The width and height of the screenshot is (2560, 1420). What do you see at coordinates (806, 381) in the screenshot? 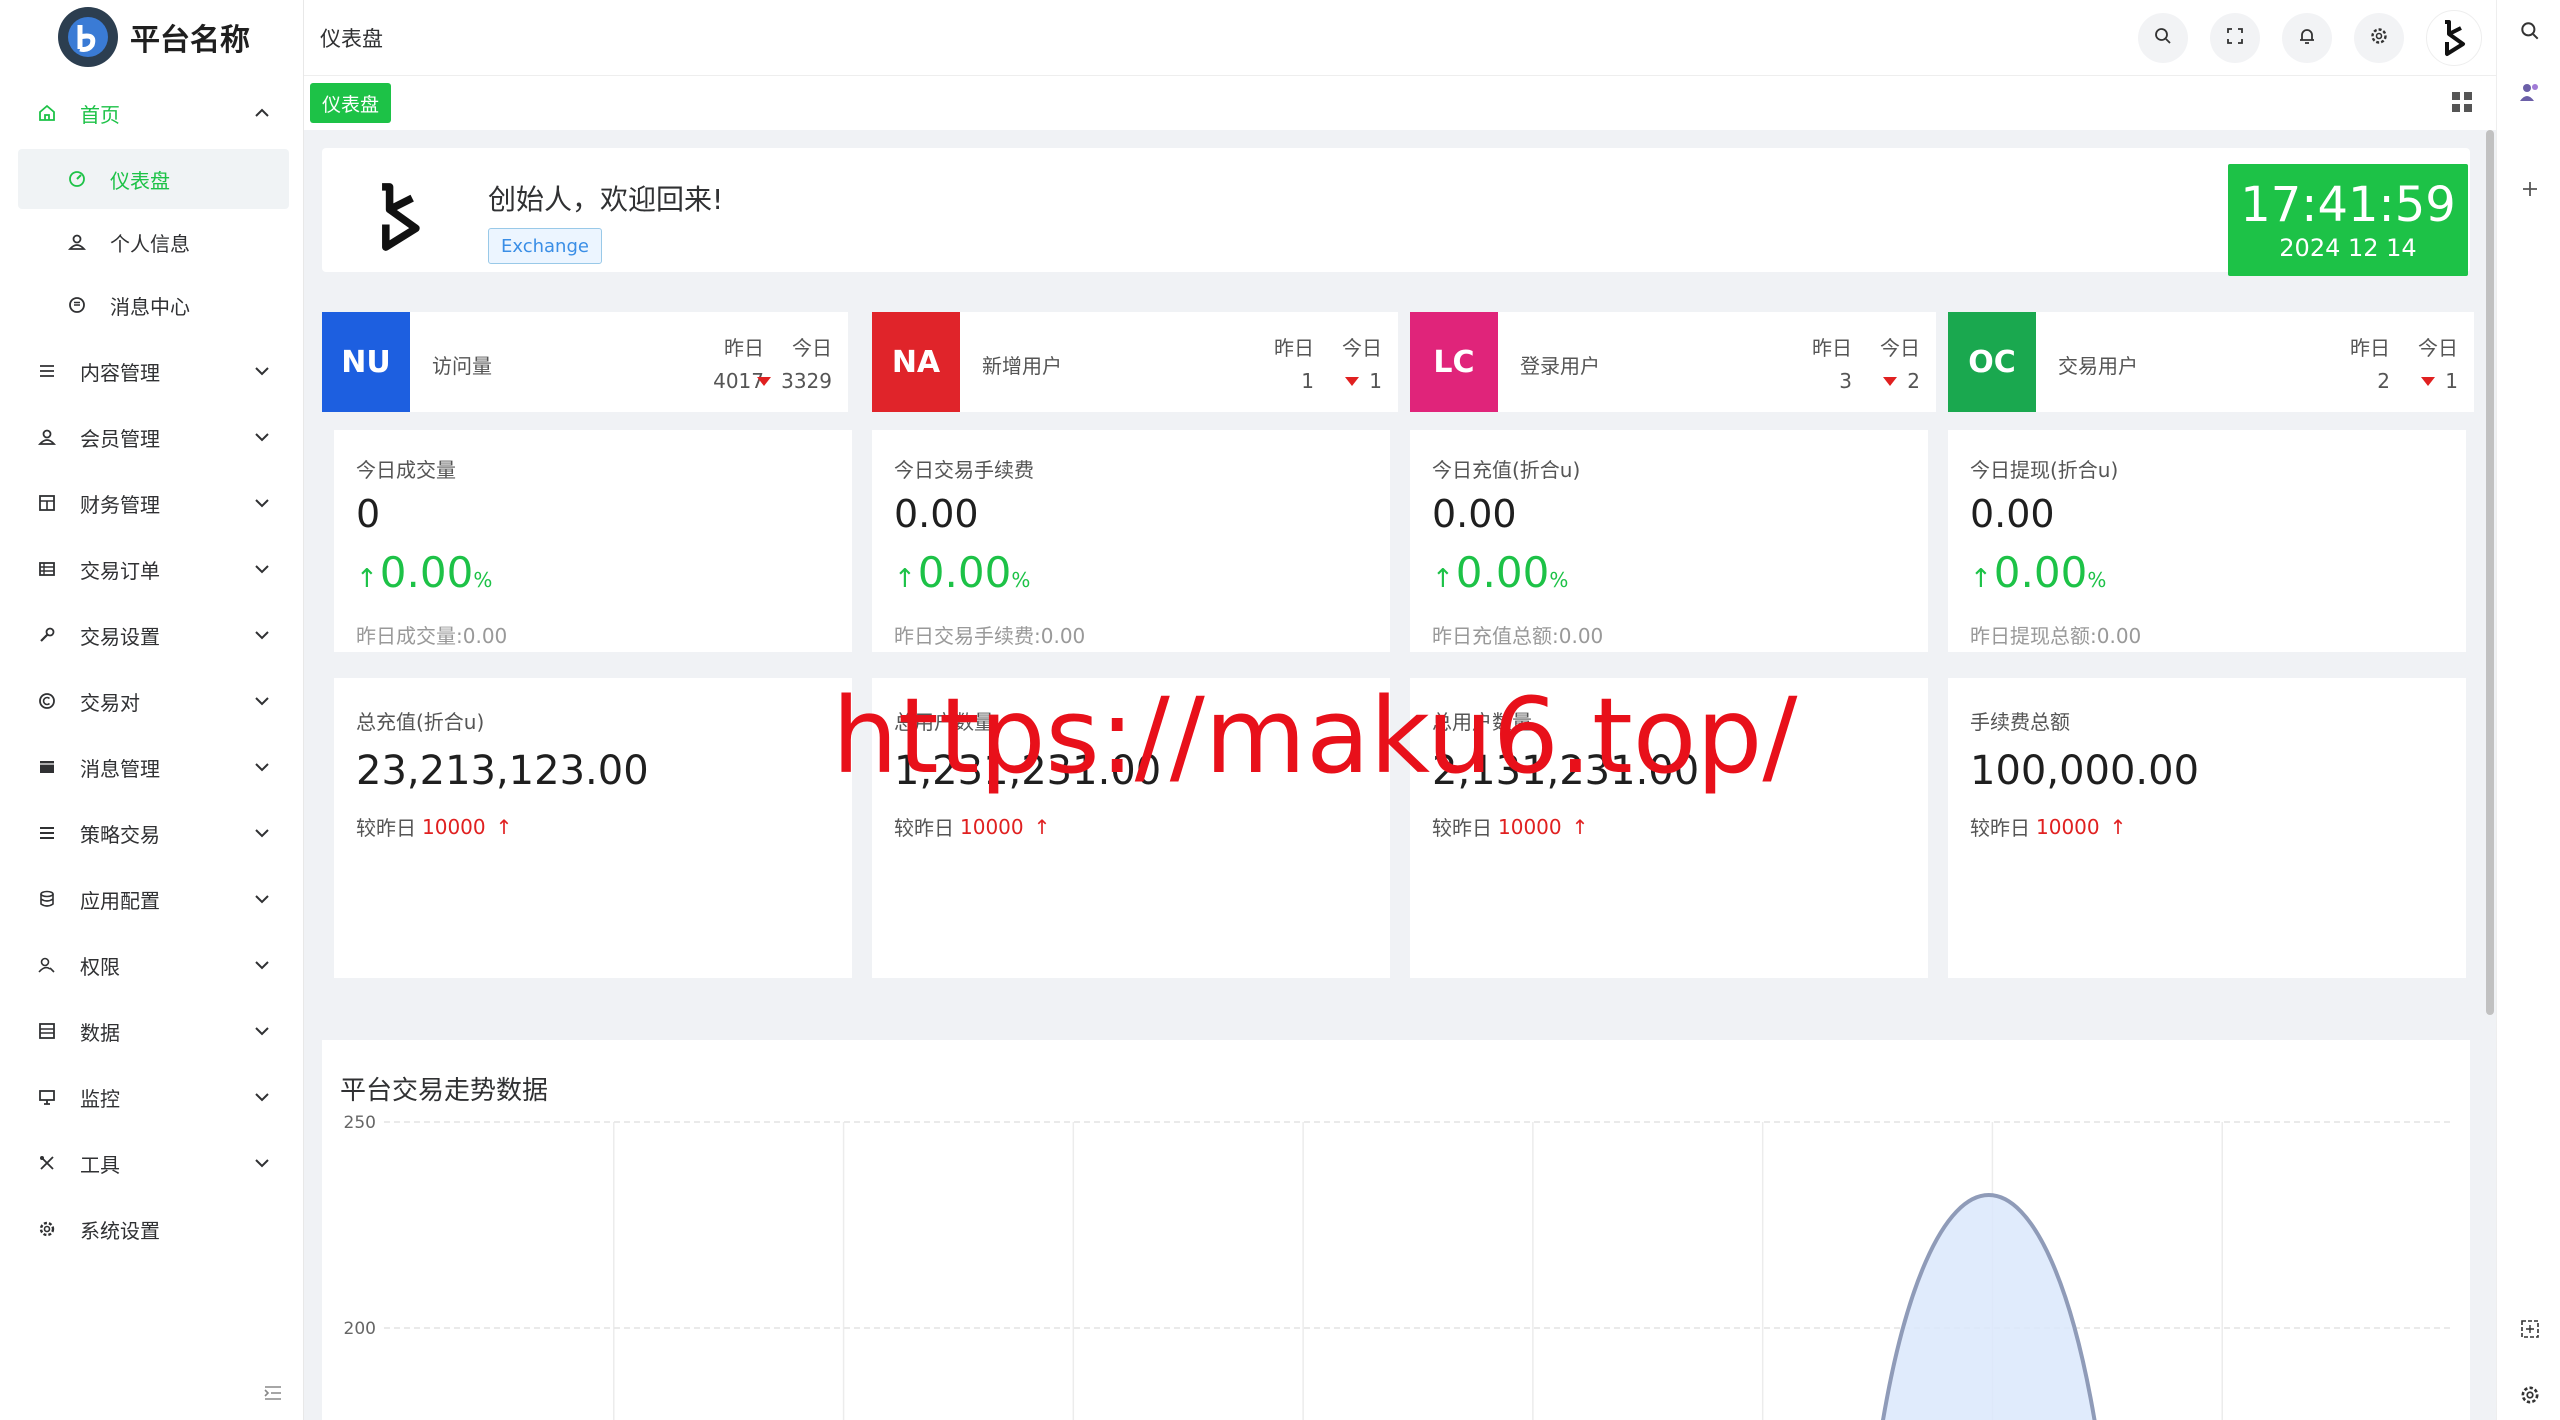
I see `stat-today-value: 3329` at bounding box center [806, 381].